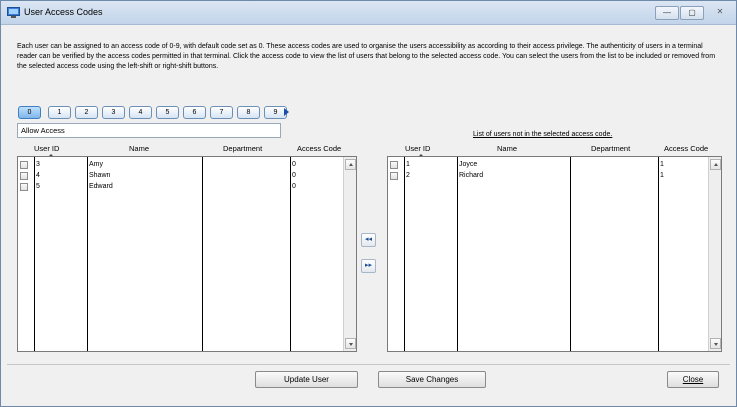 The image size is (737, 407). I want to click on left-list-scrollbar, so click(349, 254).